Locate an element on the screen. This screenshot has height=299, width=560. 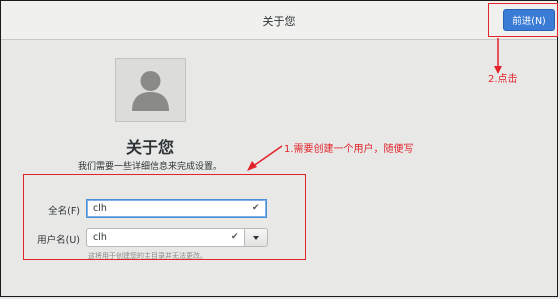
username-hint: 这将用于创建您的主目录并无法更改。 is located at coordinates (147, 256).